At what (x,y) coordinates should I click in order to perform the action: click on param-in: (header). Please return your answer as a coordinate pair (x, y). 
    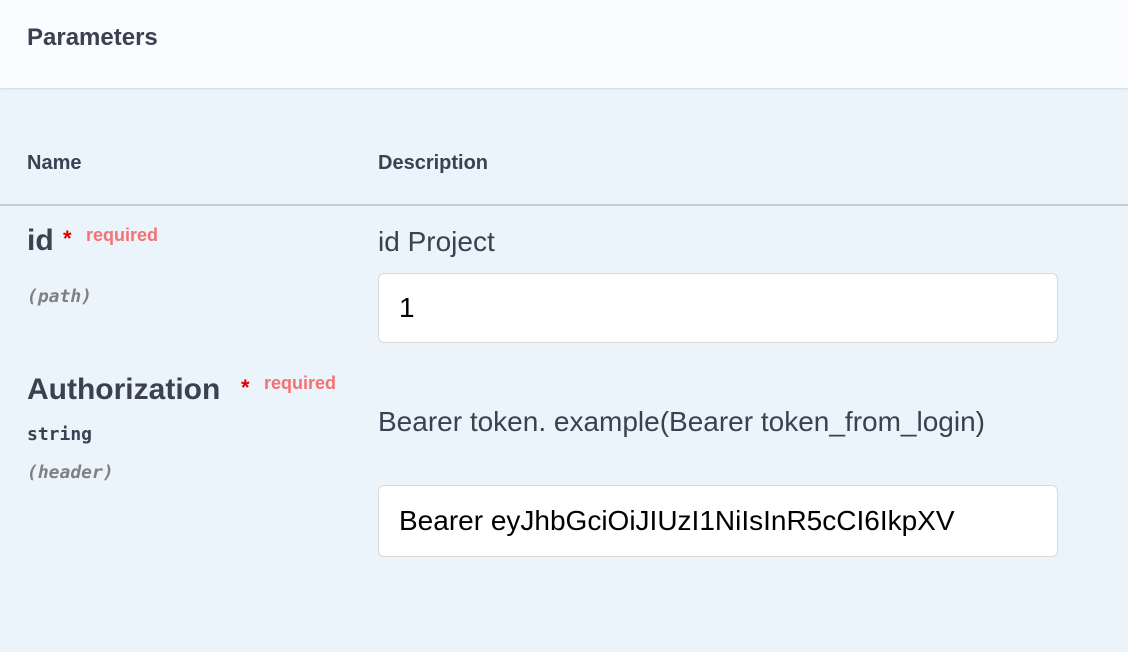
    Looking at the image, I should click on (70, 472).